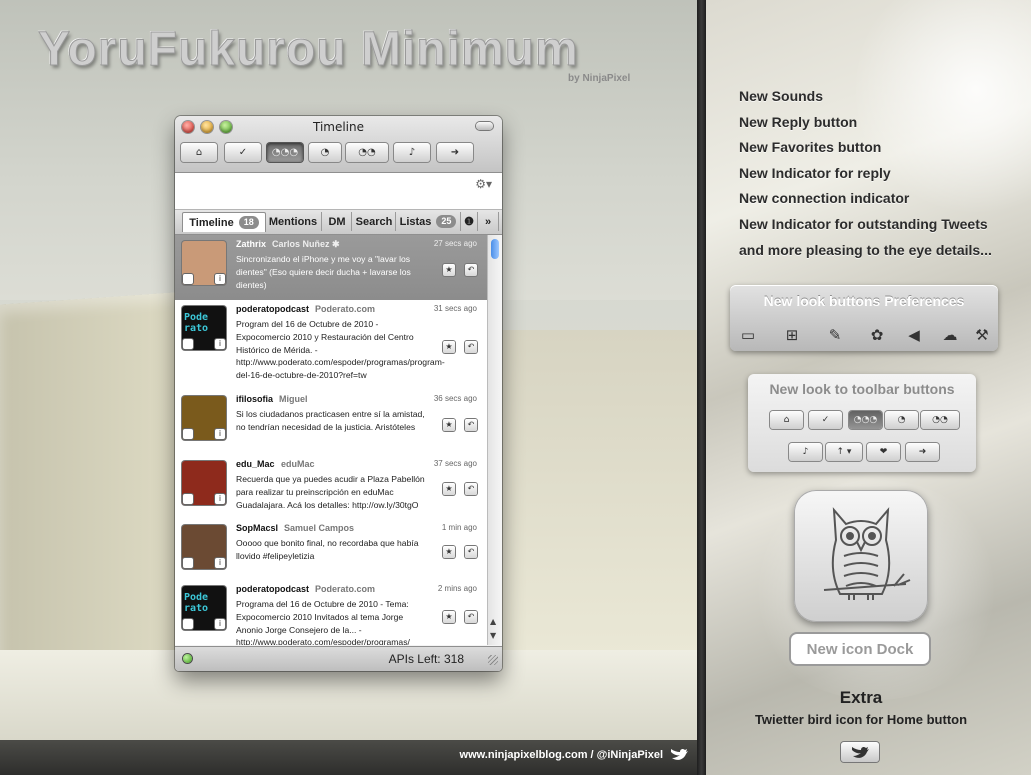 Image resolution: width=1031 pixels, height=775 pixels. What do you see at coordinates (455, 152) in the screenshot?
I see `toolbar-button-arrow-right: ➜` at bounding box center [455, 152].